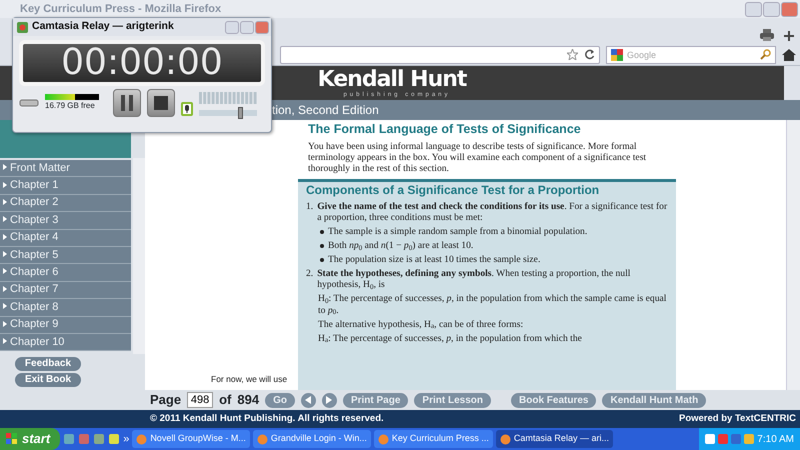 The width and height of the screenshot is (800, 450). I want to click on sidebar-item: Chapter 5, so click(65, 255).